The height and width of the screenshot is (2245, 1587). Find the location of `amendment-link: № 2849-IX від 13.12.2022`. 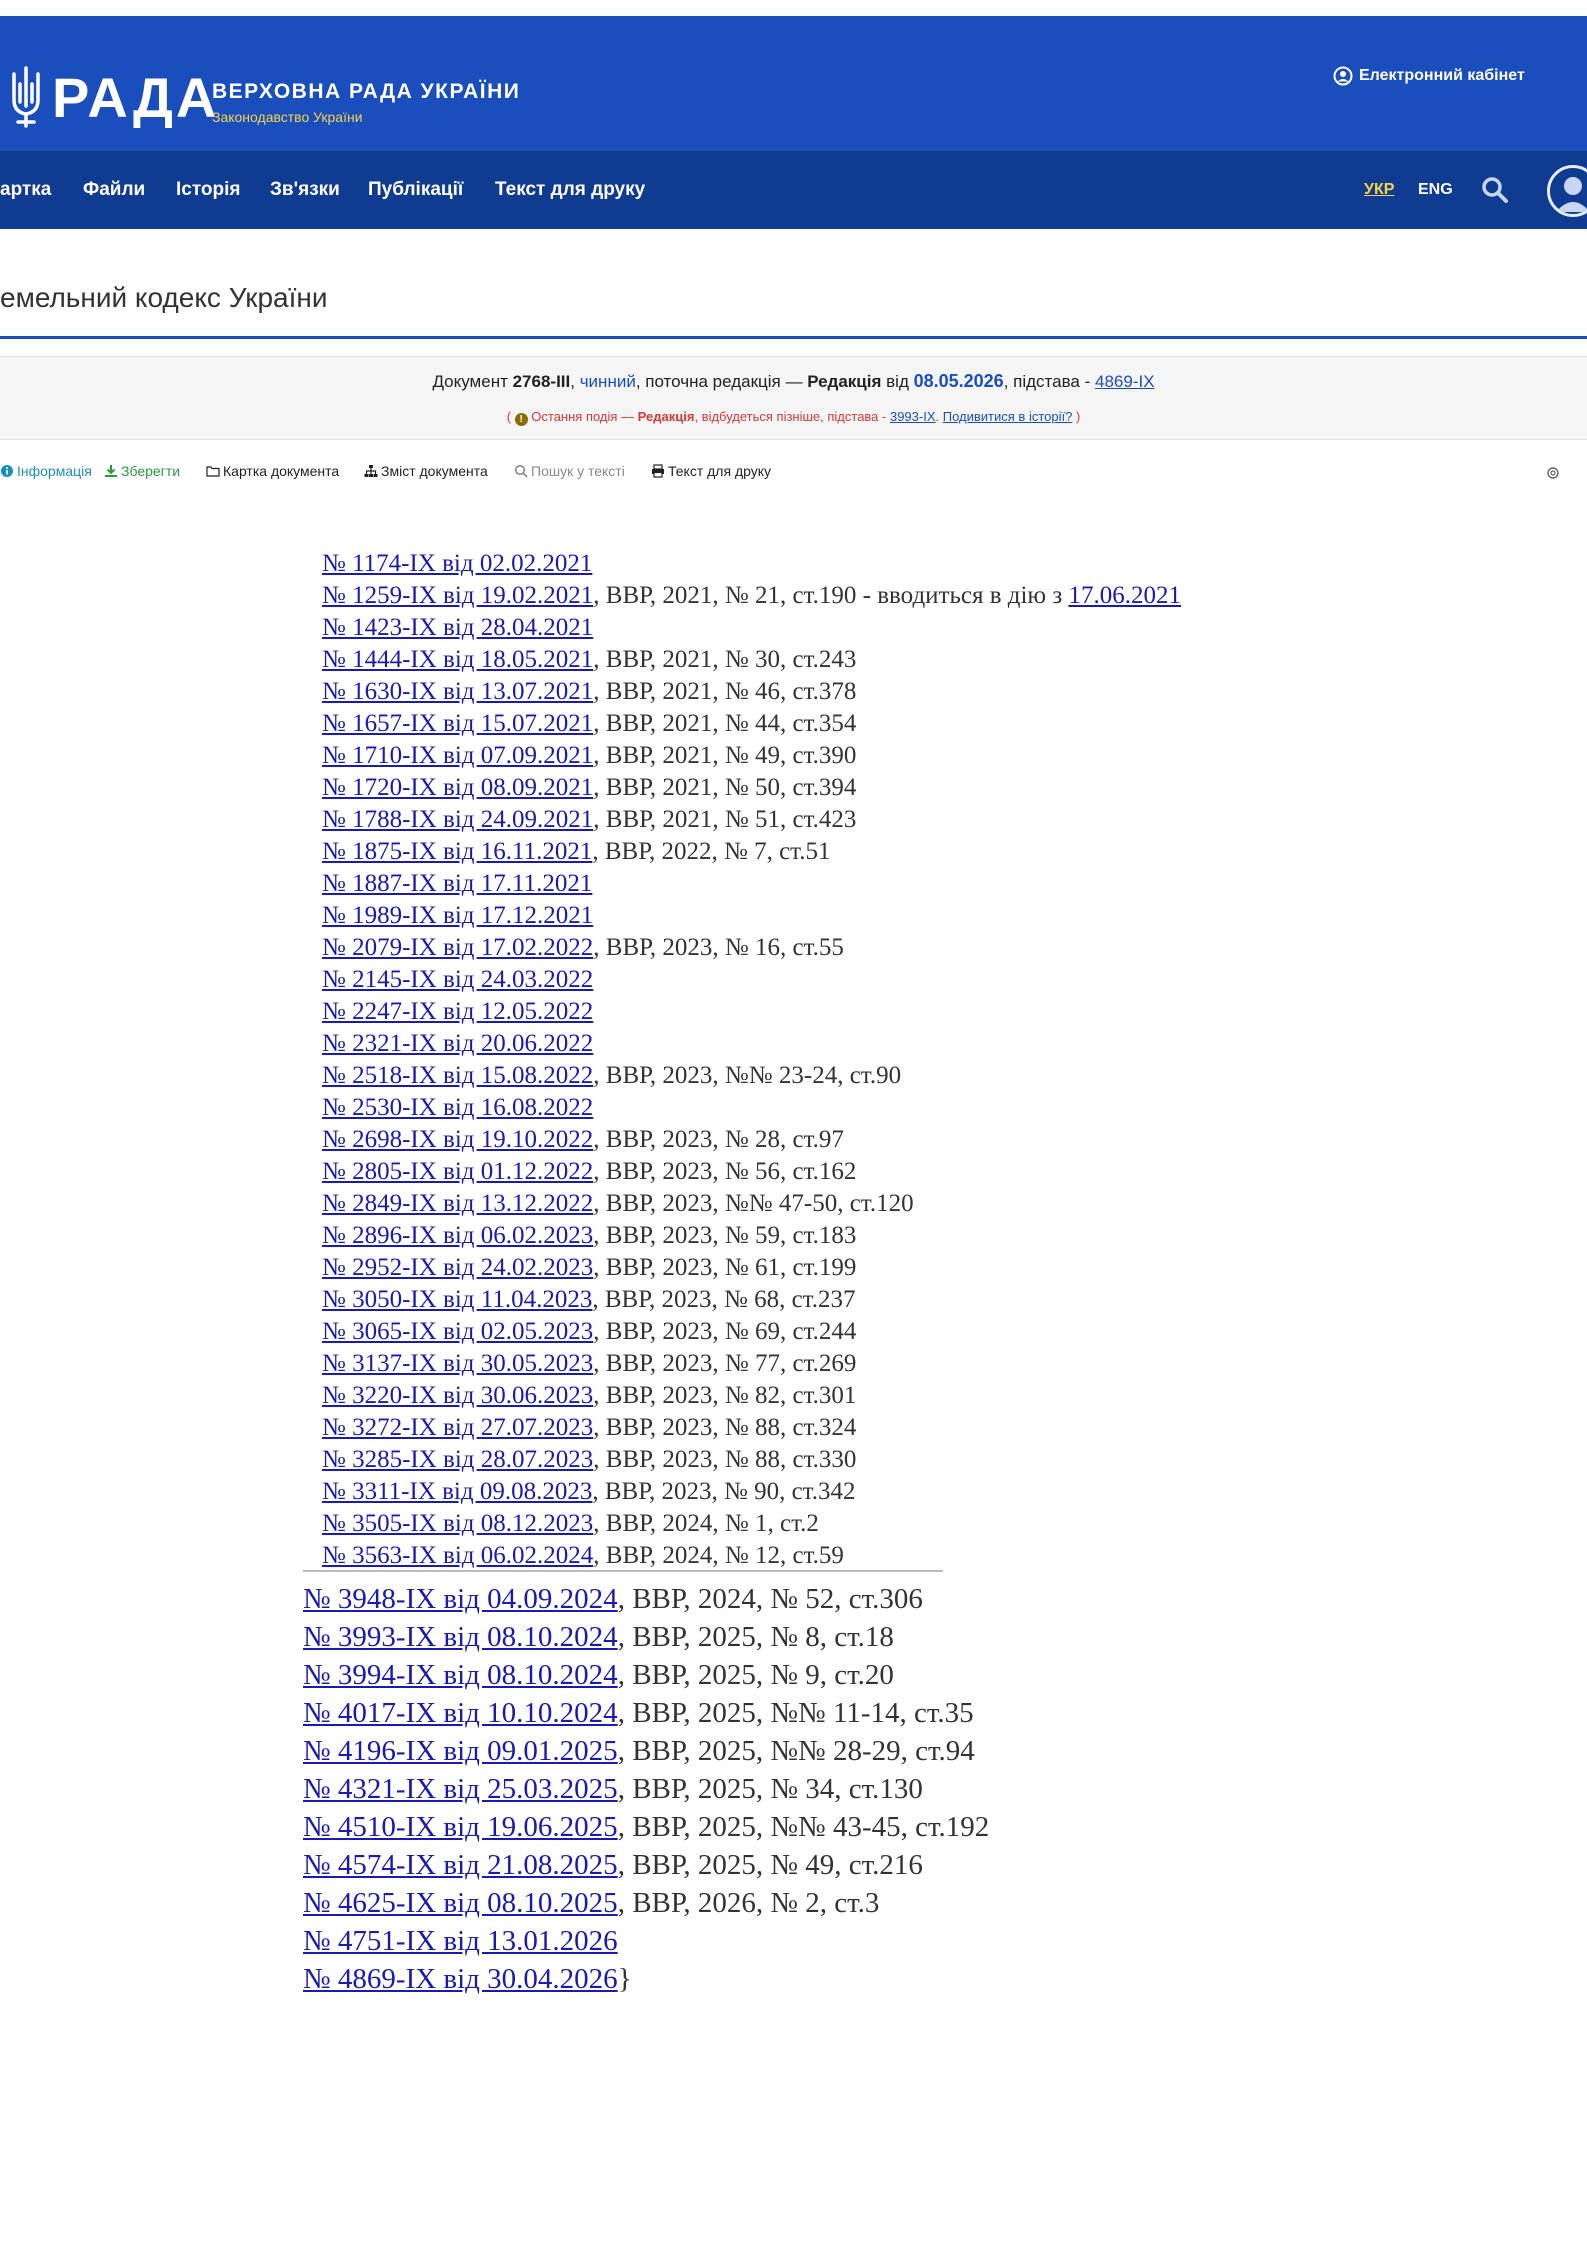

amendment-link: № 2849-IX від 13.12.2022 is located at coordinates (457, 1203).